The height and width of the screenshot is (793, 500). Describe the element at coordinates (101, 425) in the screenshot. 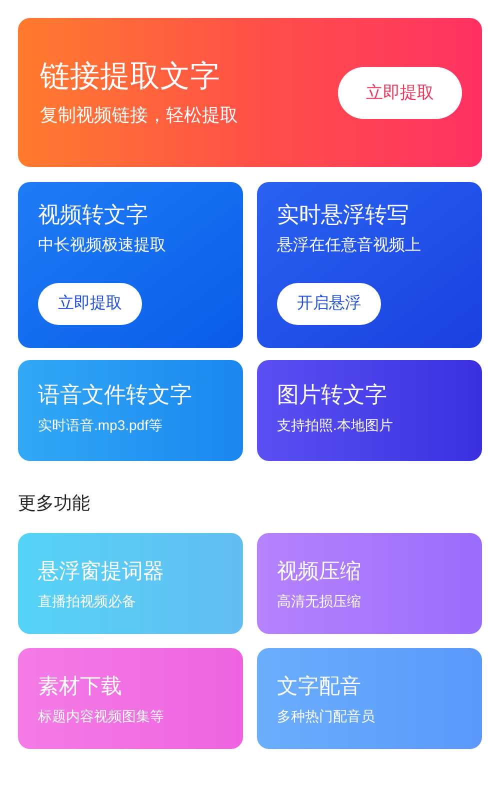

I see `card-subtitle: 实时语音.mp3.pdf等` at that location.